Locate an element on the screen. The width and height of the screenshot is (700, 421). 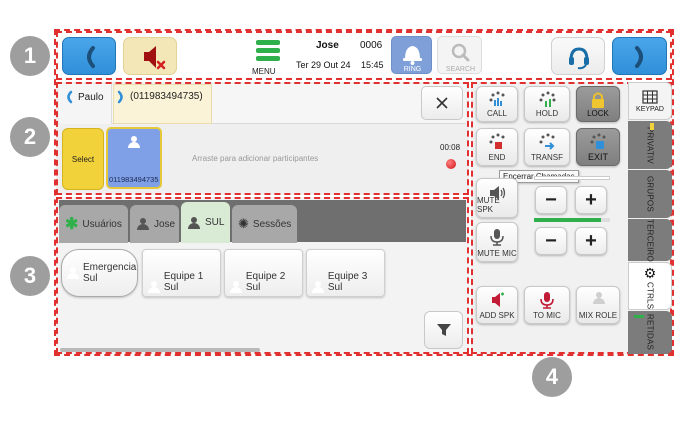
hamburger-icon is located at coordinates (268, 50).